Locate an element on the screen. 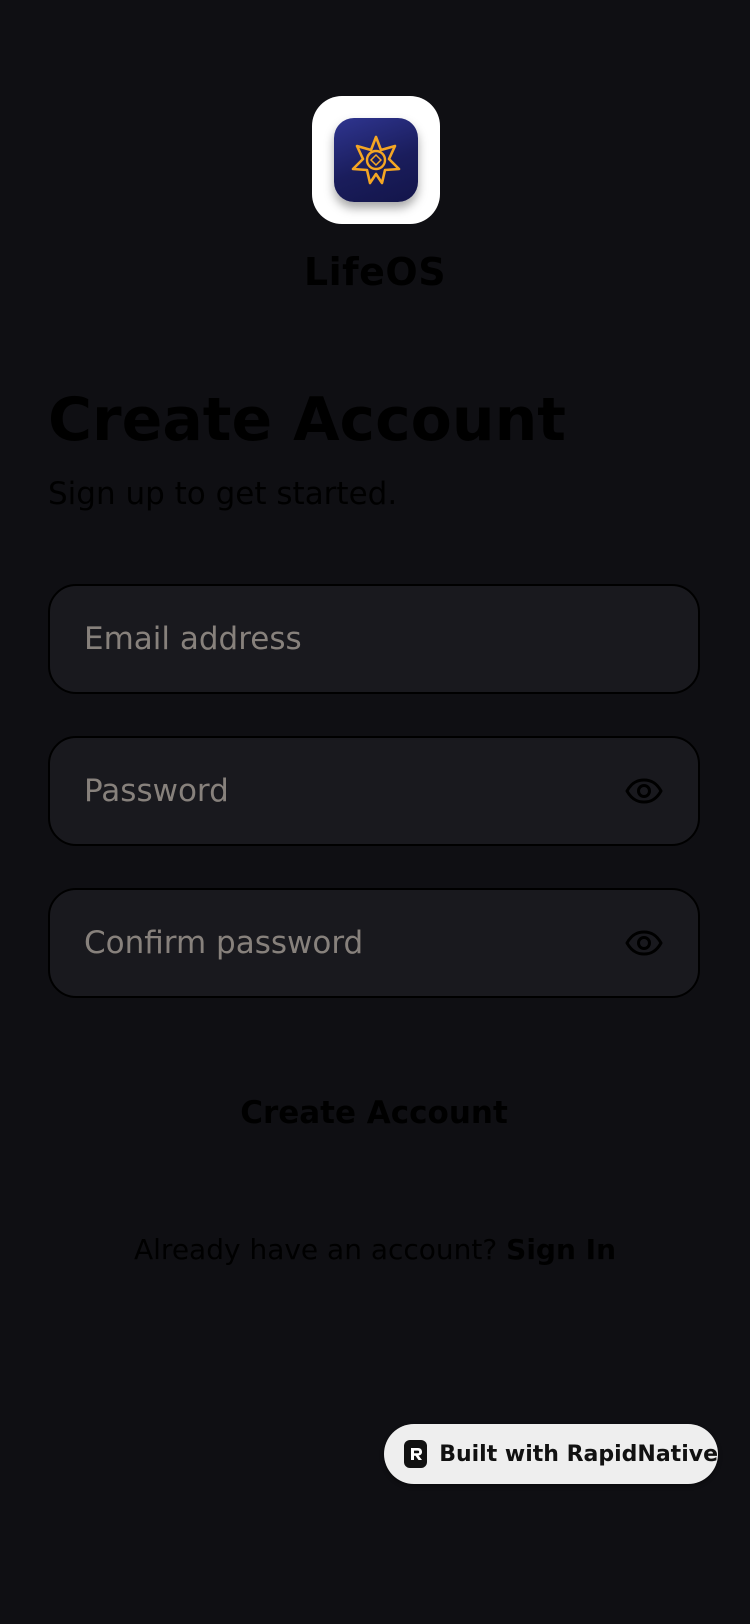 This screenshot has width=750, height=1624. password-input is located at coordinates (354, 791).